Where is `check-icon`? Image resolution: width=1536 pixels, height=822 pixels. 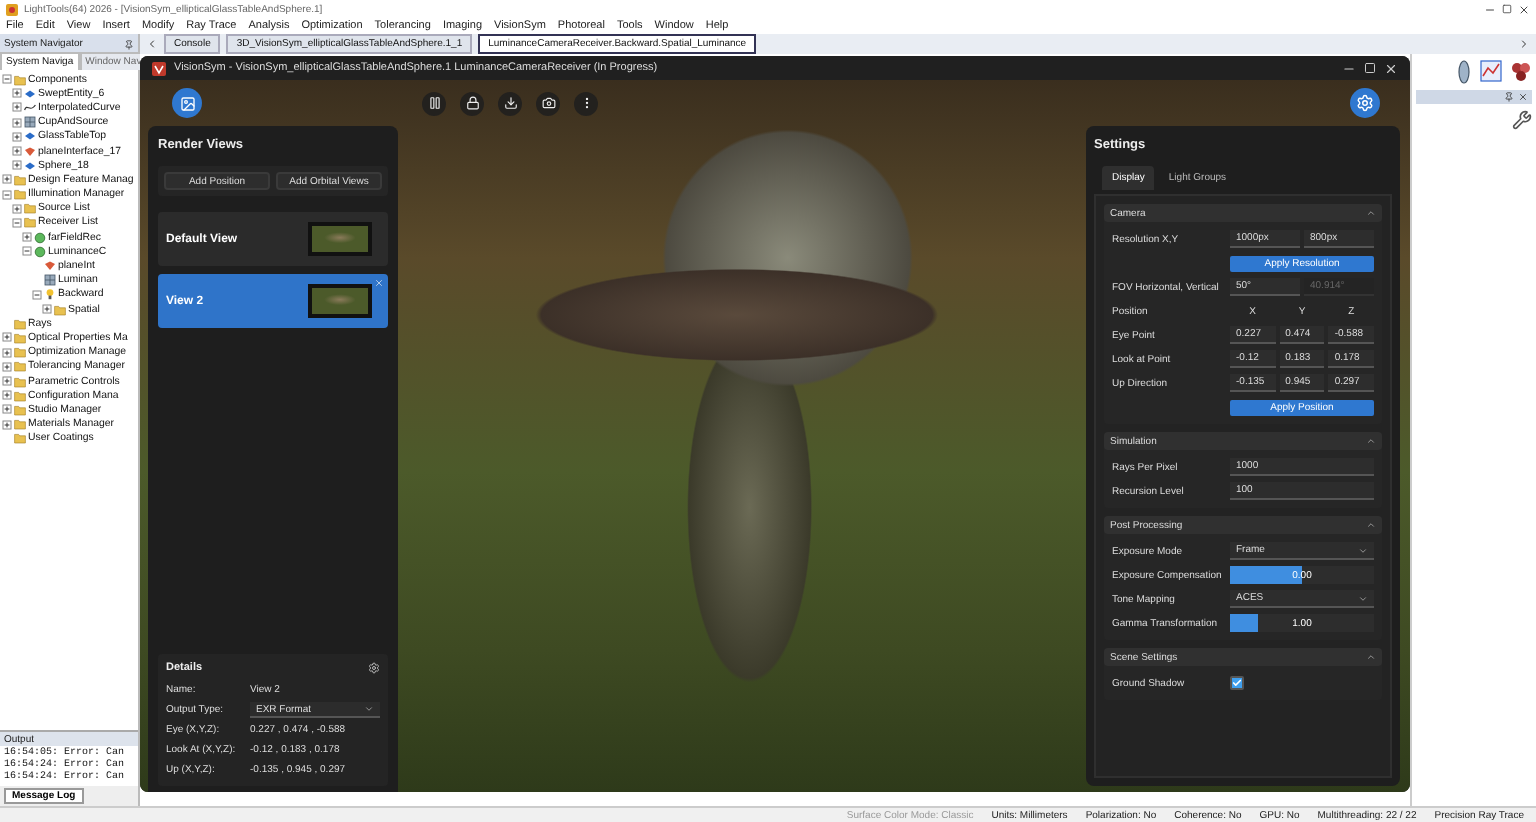 check-icon is located at coordinates (1237, 683).